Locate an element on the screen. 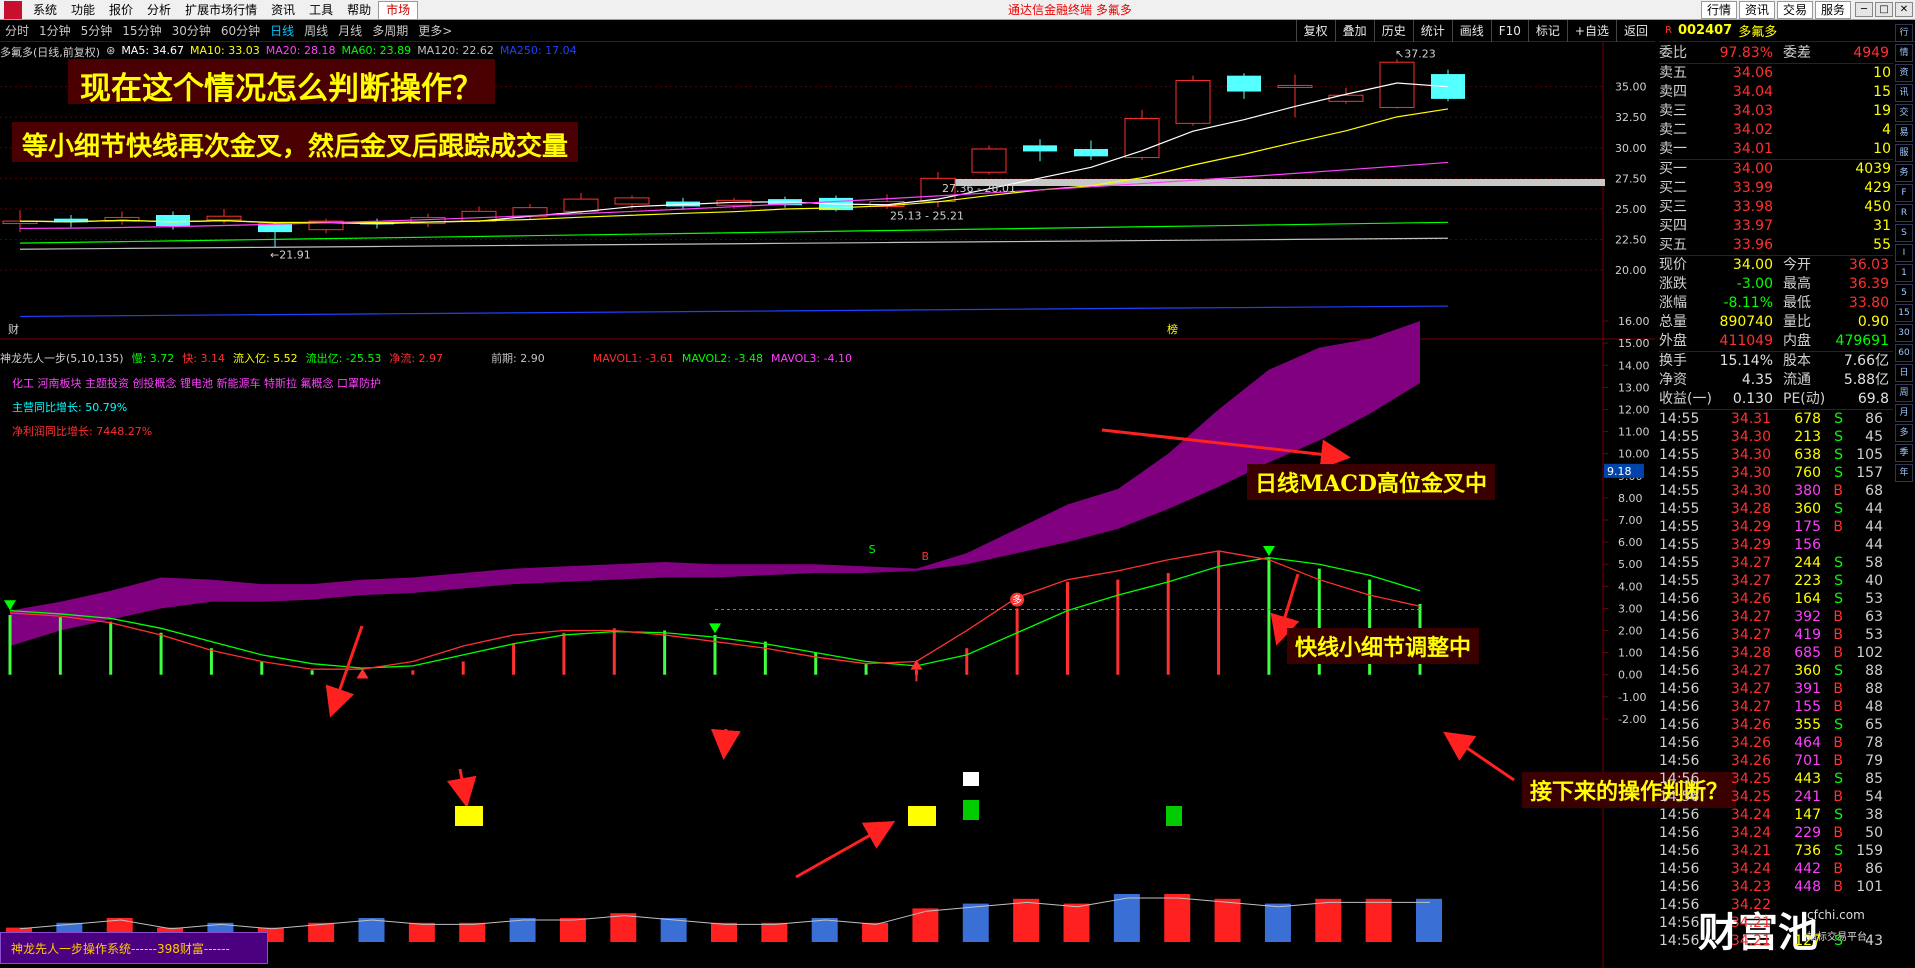  tick-time: 14:55 is located at coordinates (1679, 563).